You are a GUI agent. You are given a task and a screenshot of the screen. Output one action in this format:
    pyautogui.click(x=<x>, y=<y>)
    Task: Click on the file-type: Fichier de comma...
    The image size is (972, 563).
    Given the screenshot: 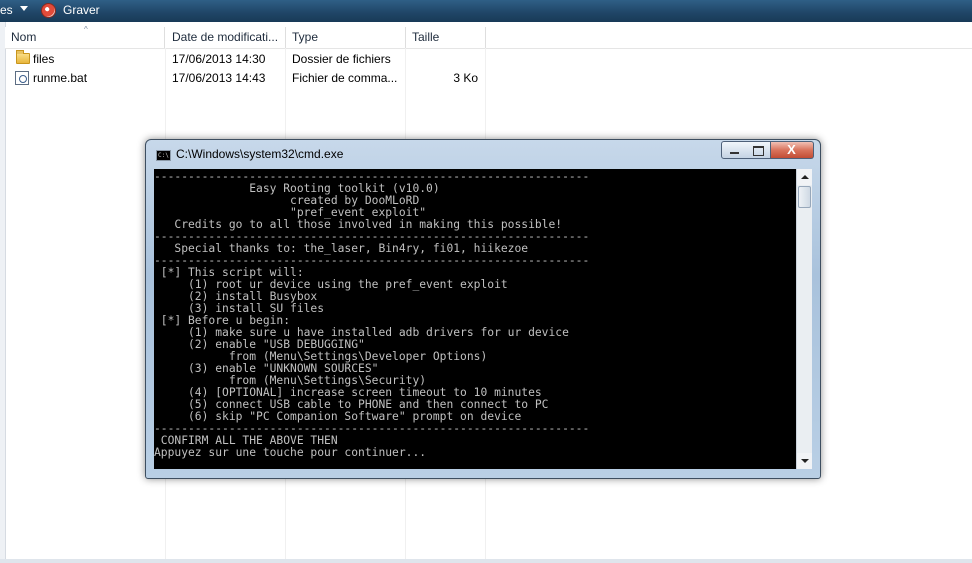 What is the action you would take?
    pyautogui.click(x=345, y=78)
    